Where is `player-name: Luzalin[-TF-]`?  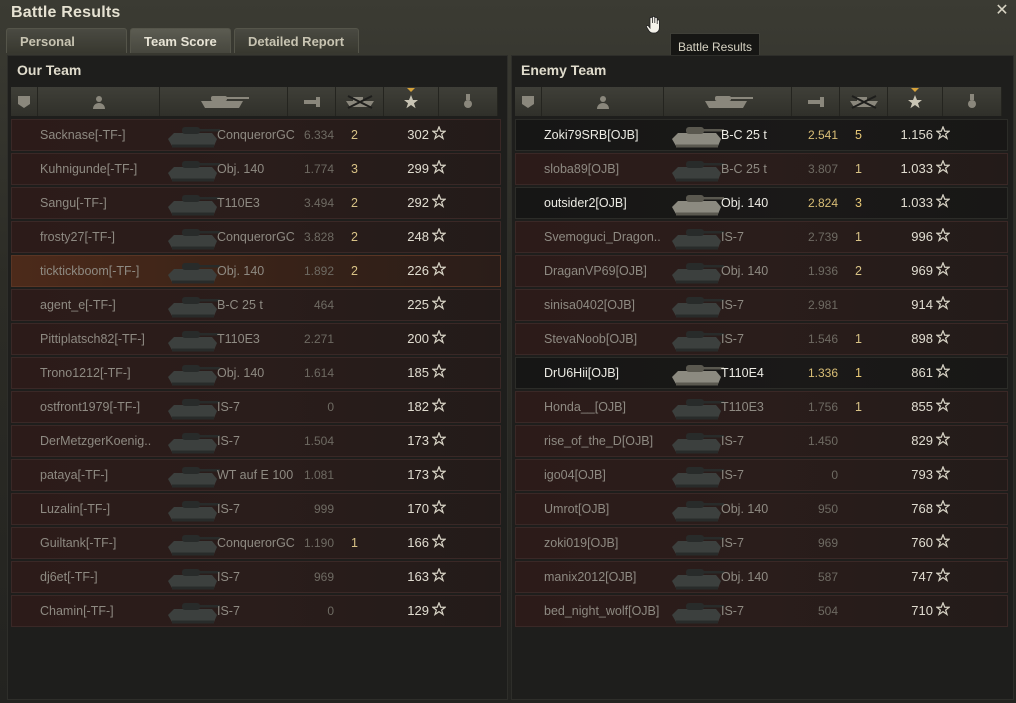 player-name: Luzalin[-TF-] is located at coordinates (75, 509).